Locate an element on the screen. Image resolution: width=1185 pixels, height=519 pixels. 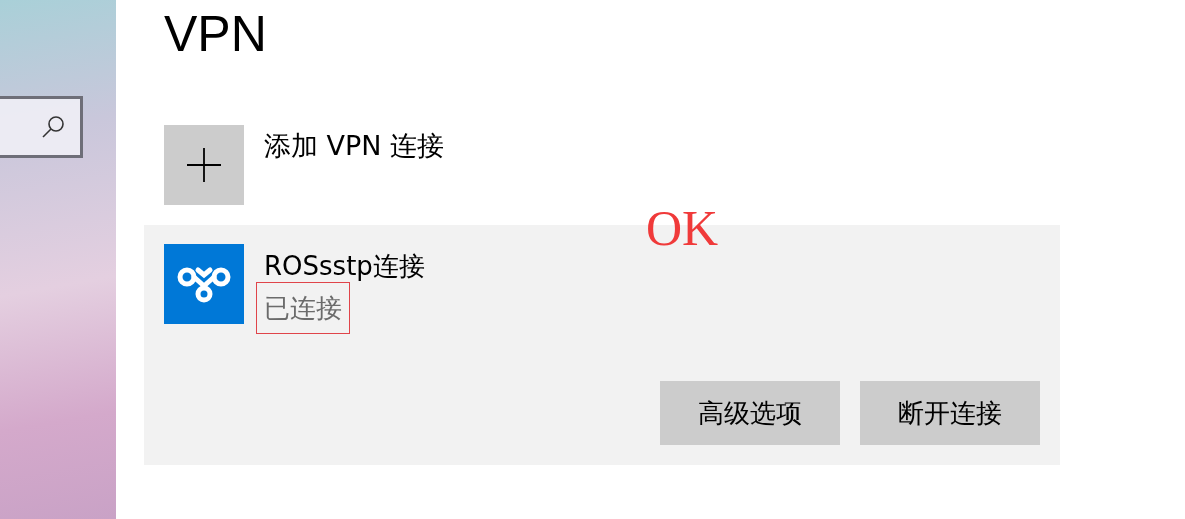
vpn-icon is located at coordinates (204, 284).